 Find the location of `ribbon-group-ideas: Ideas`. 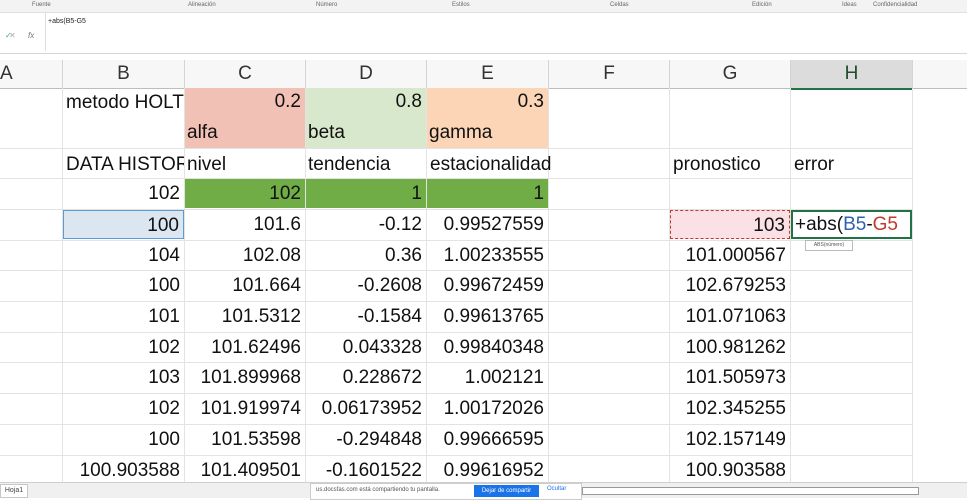

ribbon-group-ideas: Ideas is located at coordinates (849, 5).